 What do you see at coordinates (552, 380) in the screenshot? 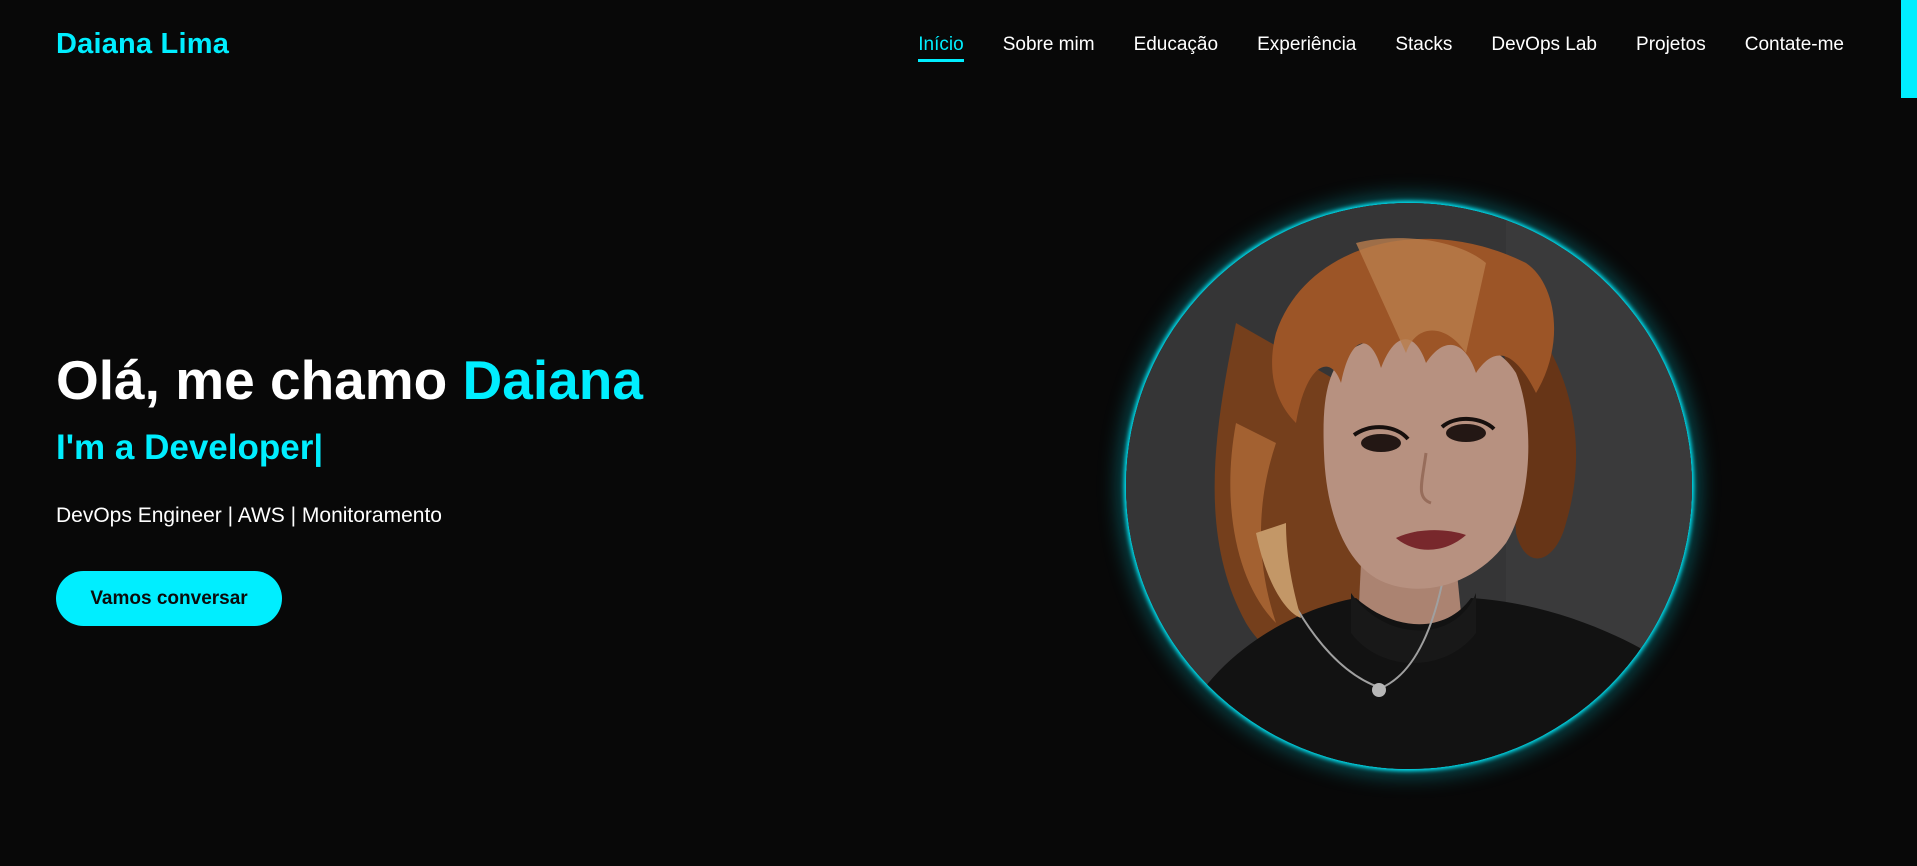
I see `hero-name: Daiana` at bounding box center [552, 380].